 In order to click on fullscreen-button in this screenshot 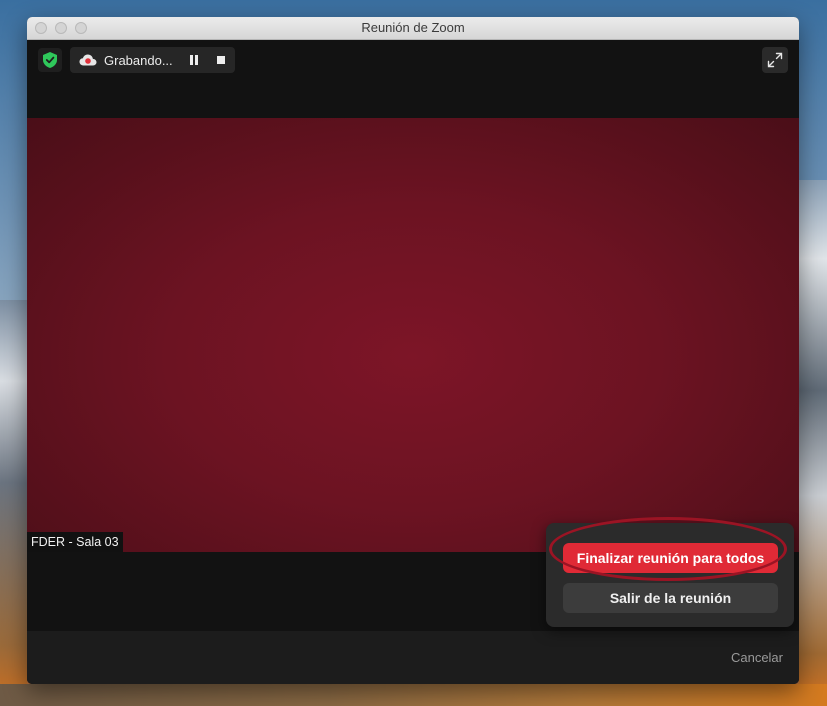, I will do `click(775, 60)`.